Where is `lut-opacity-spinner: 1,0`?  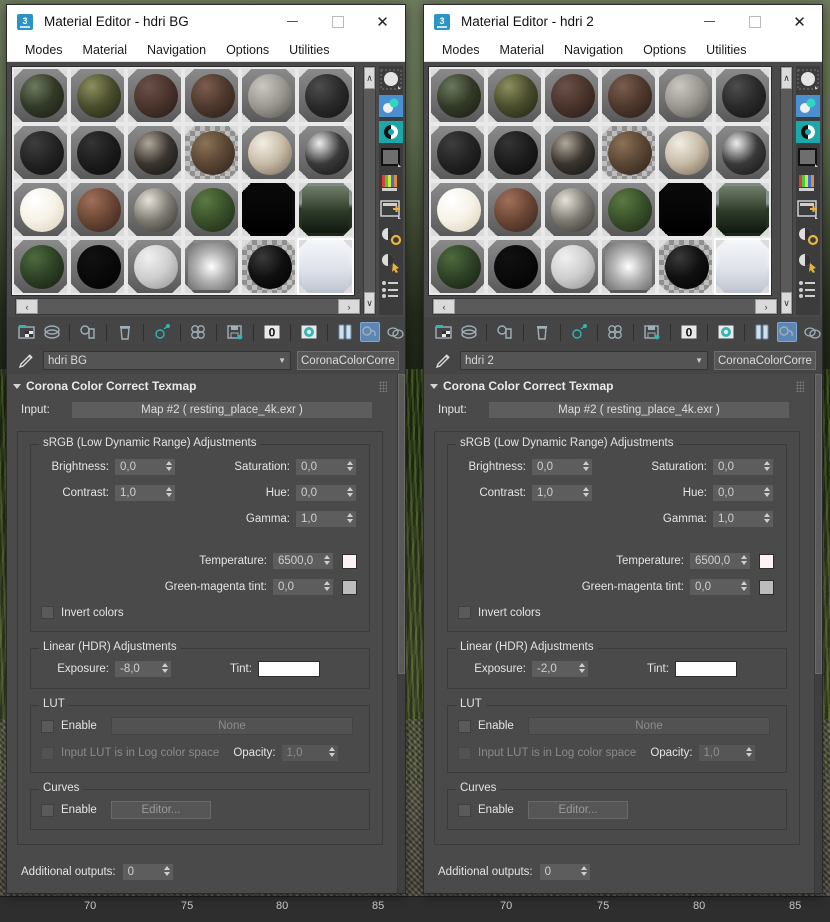 lut-opacity-spinner: 1,0 is located at coordinates (309, 753).